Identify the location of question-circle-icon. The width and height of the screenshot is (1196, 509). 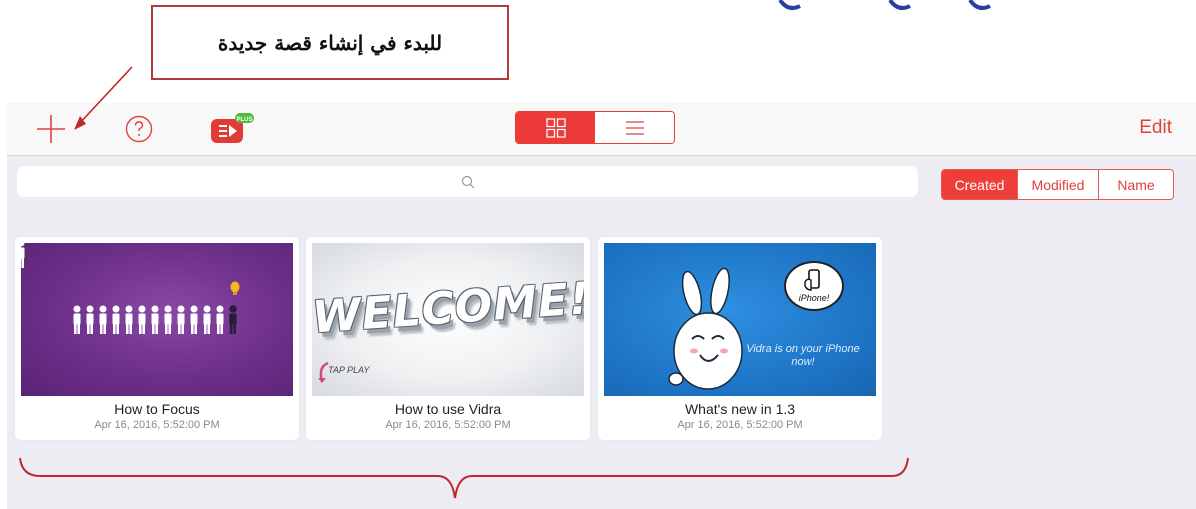
(139, 129).